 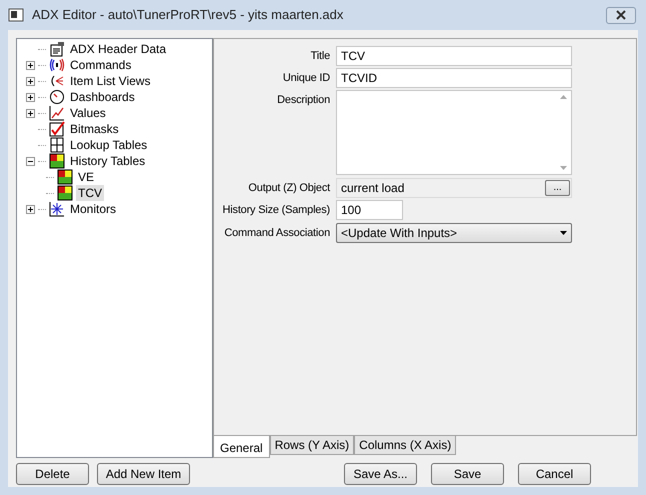 What do you see at coordinates (306, 78) in the screenshot?
I see `field-label: Unique ID` at bounding box center [306, 78].